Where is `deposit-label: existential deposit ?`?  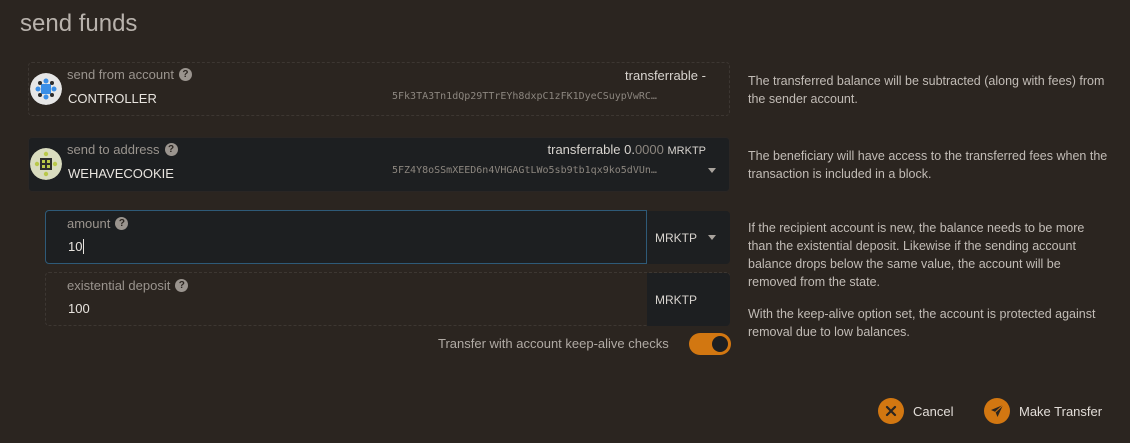
deposit-label: existential deposit ? is located at coordinates (128, 285).